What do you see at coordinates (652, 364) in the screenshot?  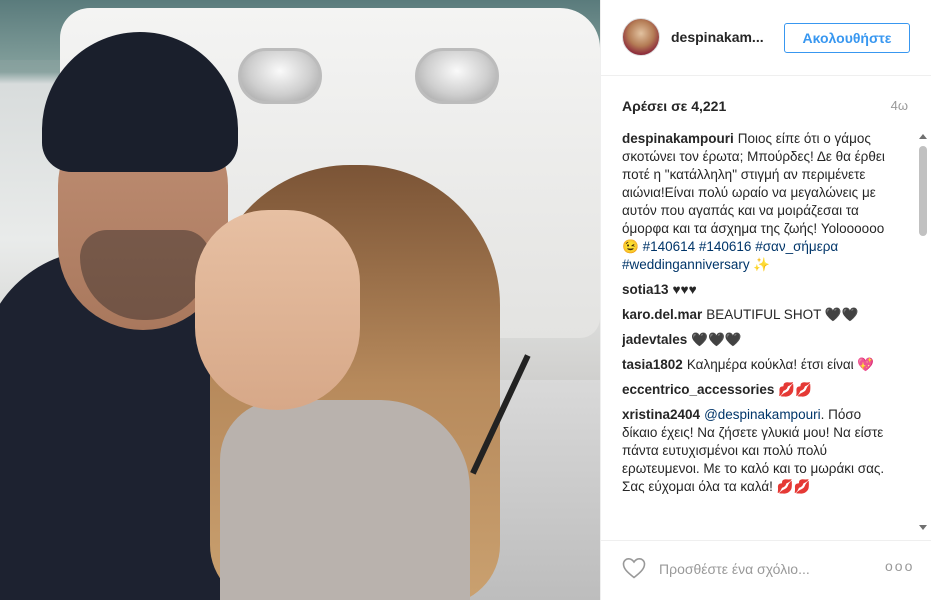 I see `comment-user: tasia1802` at bounding box center [652, 364].